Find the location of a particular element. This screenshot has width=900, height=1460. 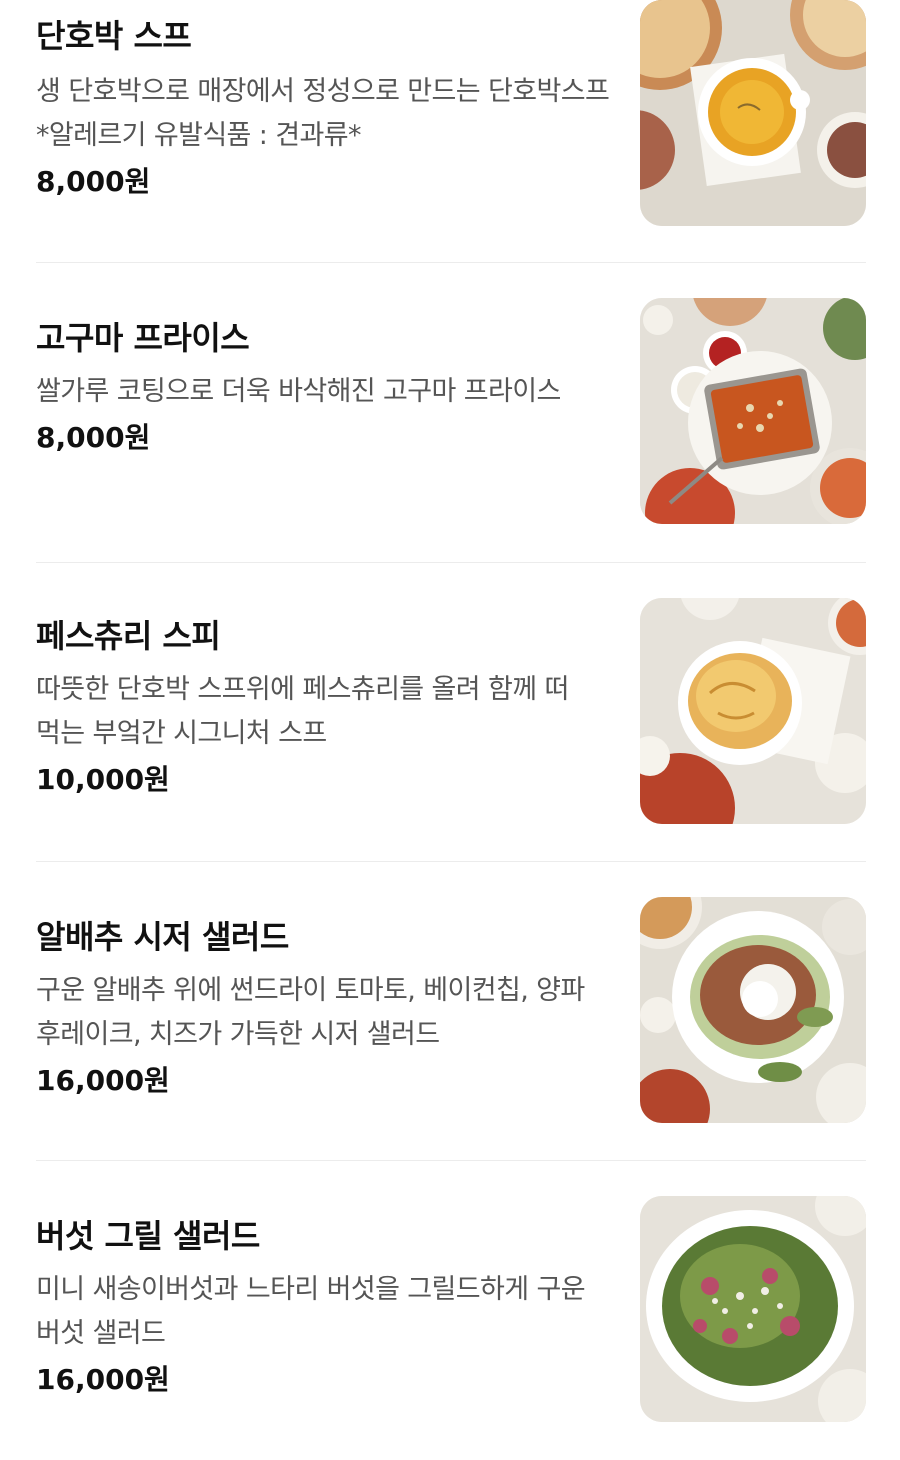

menu-item-name: 알배추 시저 샐러드 is located at coordinates (162, 937).